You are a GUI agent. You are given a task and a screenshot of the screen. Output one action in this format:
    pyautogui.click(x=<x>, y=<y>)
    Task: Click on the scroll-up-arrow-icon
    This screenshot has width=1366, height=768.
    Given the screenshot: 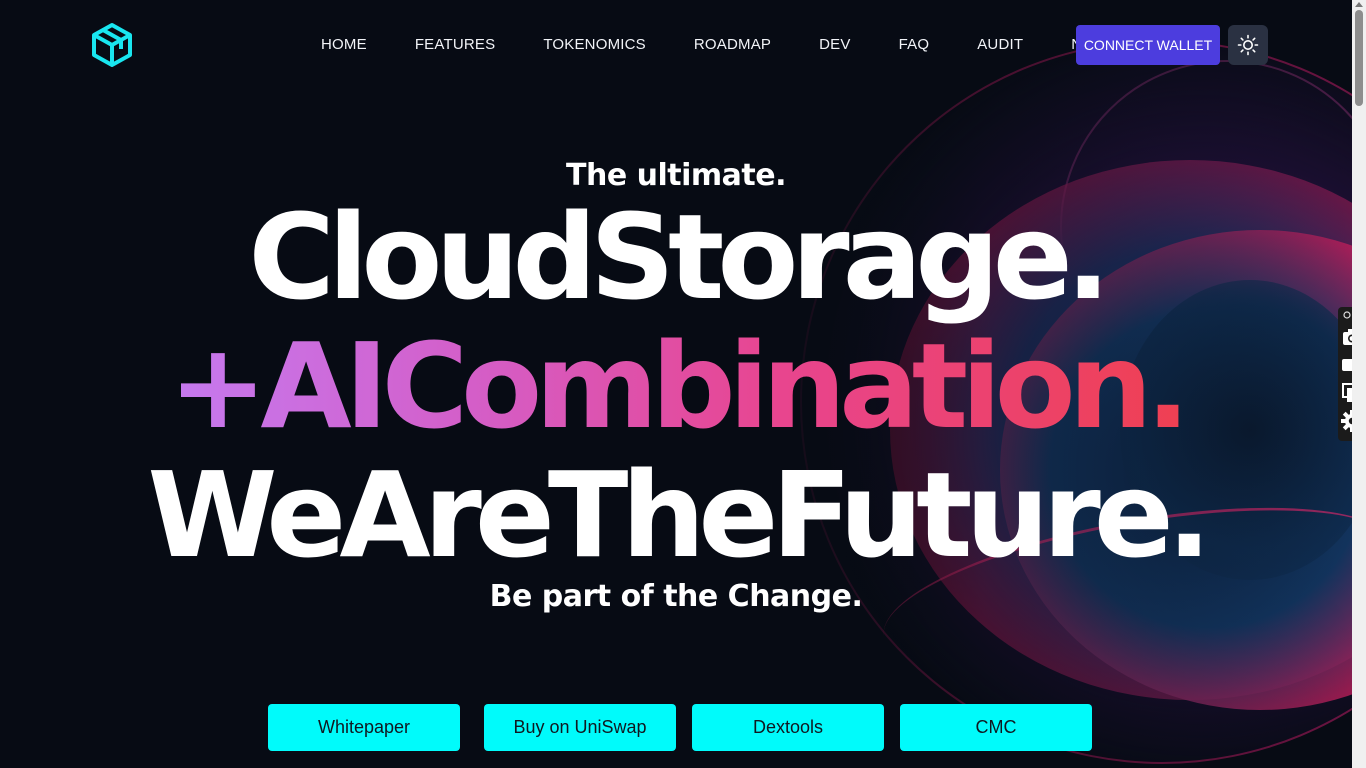 What is the action you would take?
    pyautogui.click(x=1359, y=4)
    